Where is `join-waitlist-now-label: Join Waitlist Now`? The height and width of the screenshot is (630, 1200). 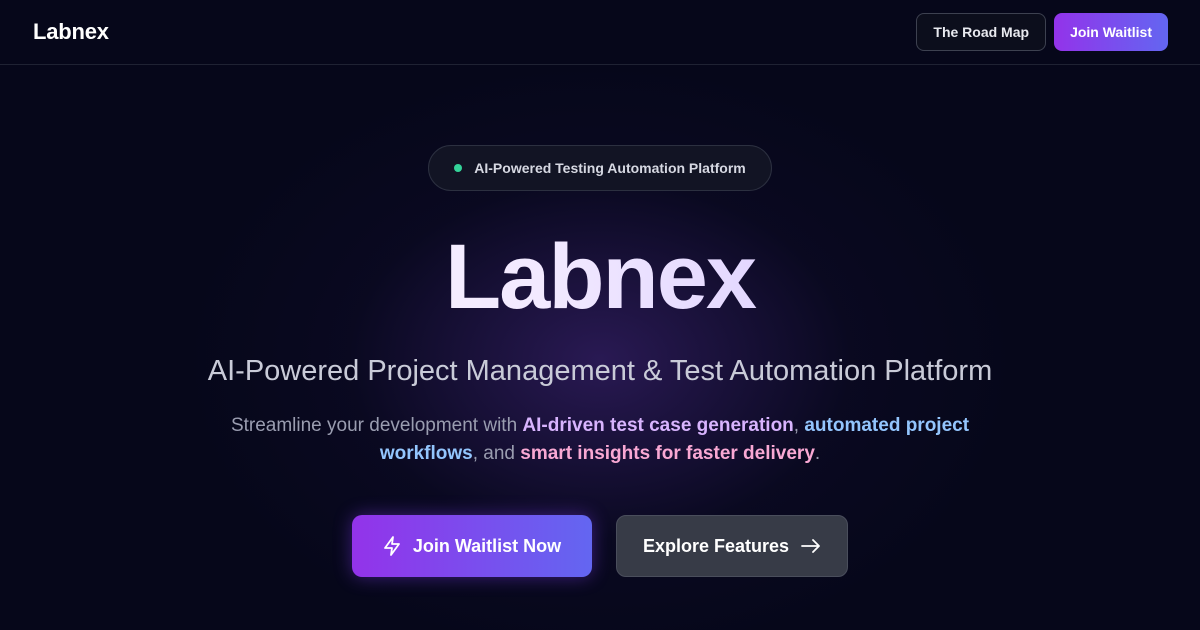
join-waitlist-now-label: Join Waitlist Now is located at coordinates (487, 545).